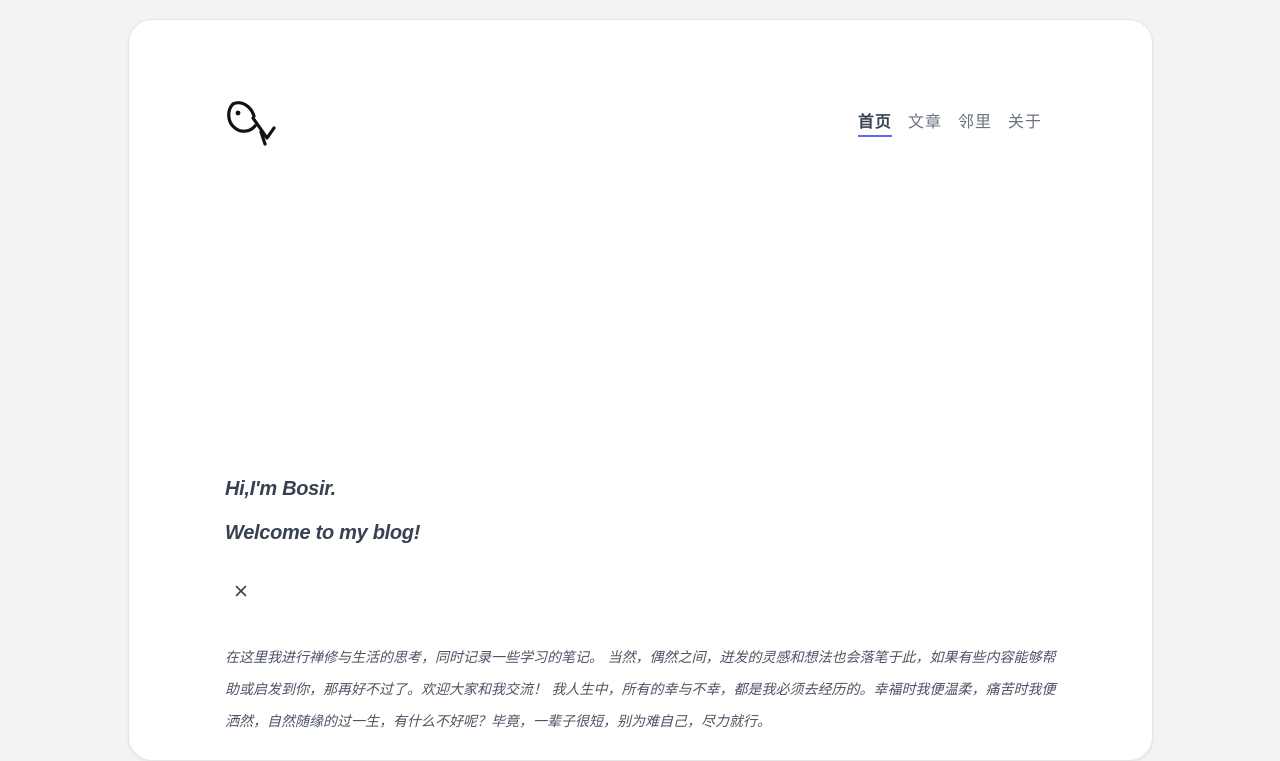  Describe the element at coordinates (925, 124) in the screenshot. I see `nav-item-articles: 文章` at that location.